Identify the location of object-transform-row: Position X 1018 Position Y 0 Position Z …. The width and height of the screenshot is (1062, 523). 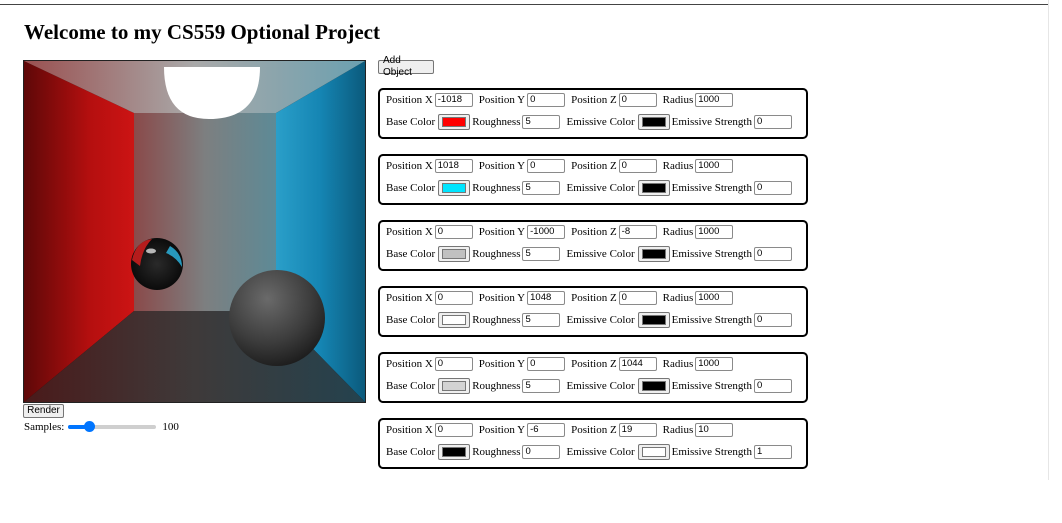
(560, 166).